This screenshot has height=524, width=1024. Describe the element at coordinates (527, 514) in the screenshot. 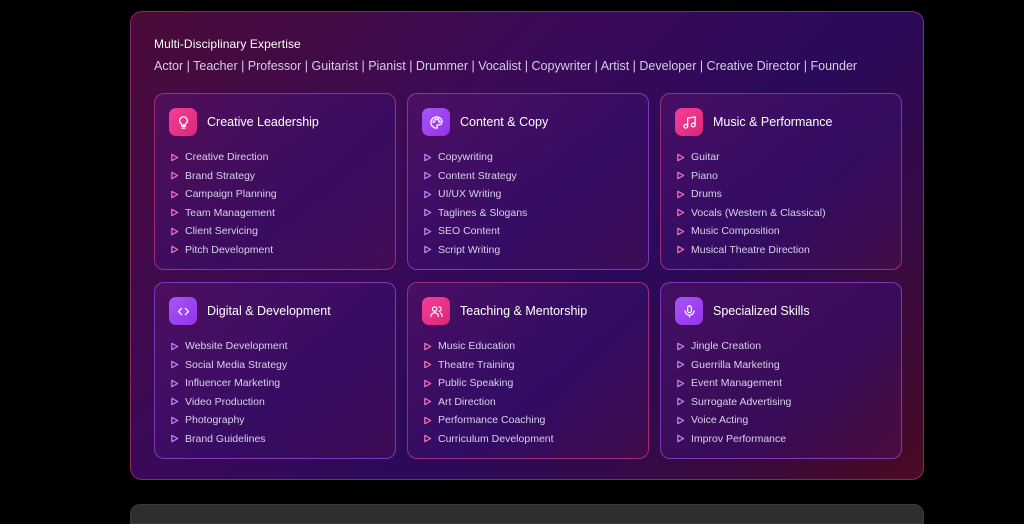

I see `next-section-edge` at that location.